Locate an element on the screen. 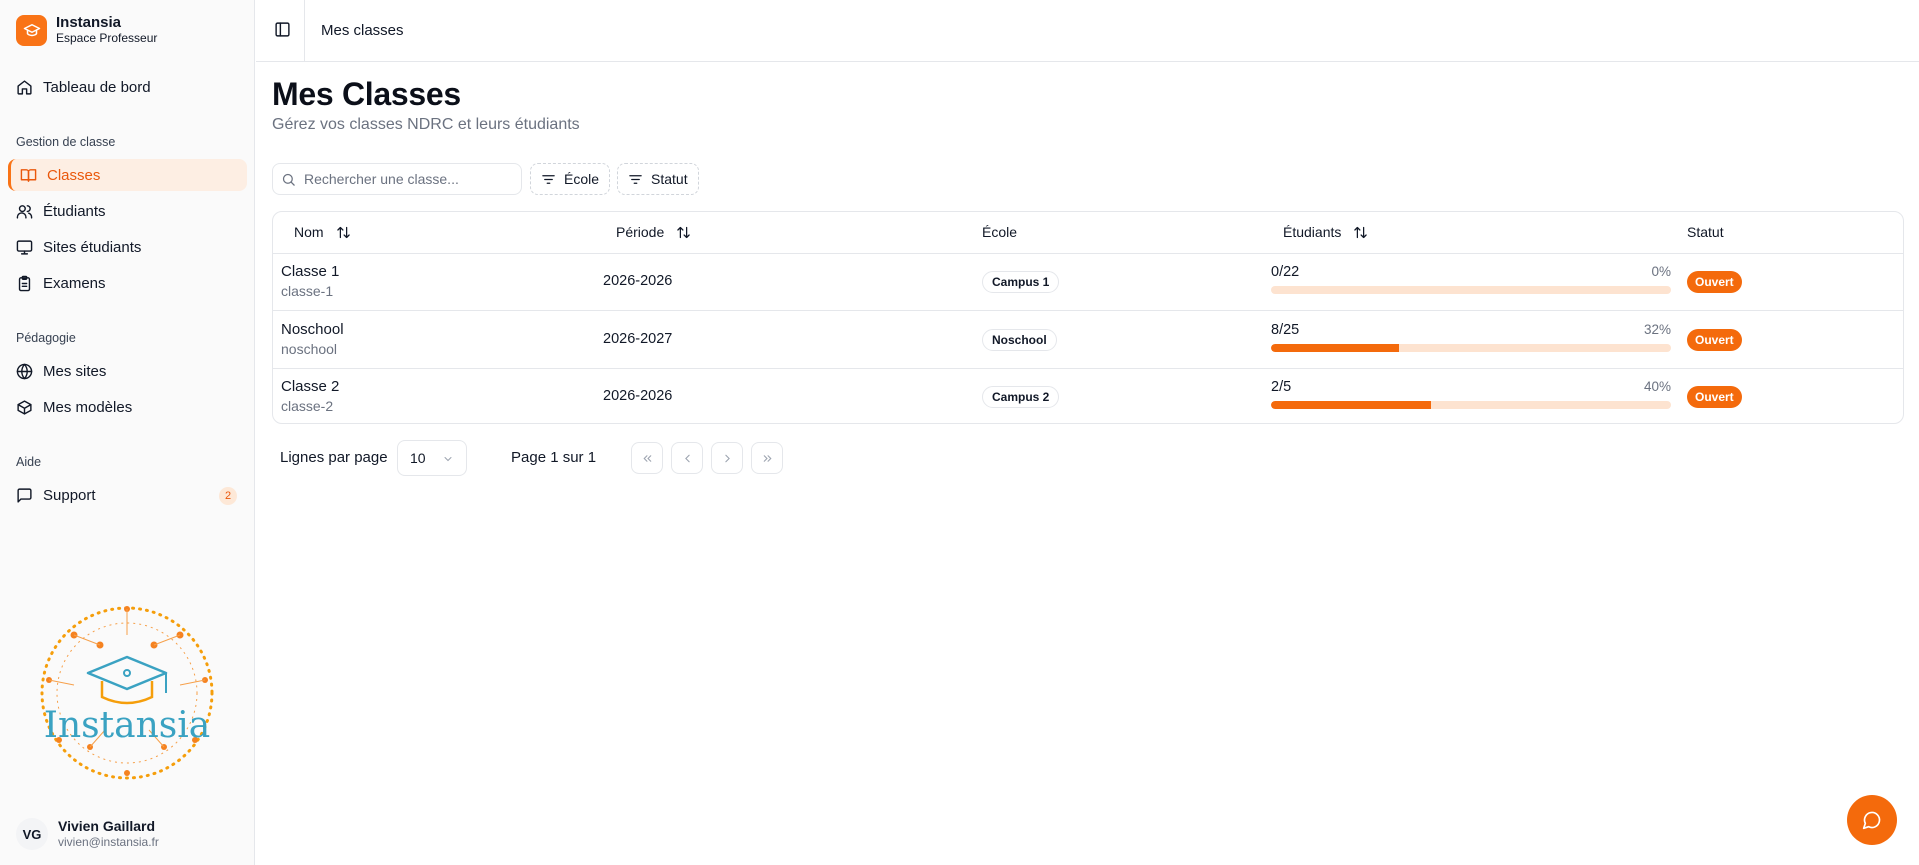 The width and height of the screenshot is (1919, 865). column-header-label: Statut is located at coordinates (1705, 232).